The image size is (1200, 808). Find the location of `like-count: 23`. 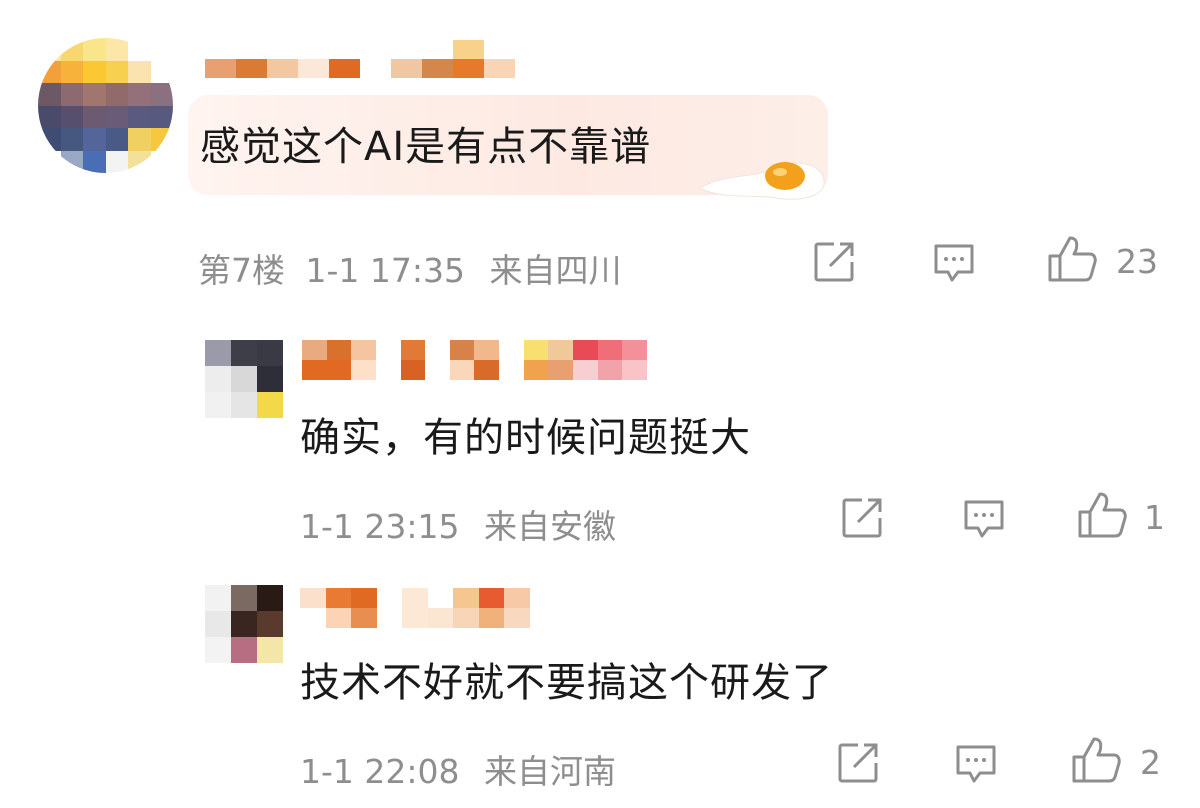

like-count: 23 is located at coordinates (1137, 261).